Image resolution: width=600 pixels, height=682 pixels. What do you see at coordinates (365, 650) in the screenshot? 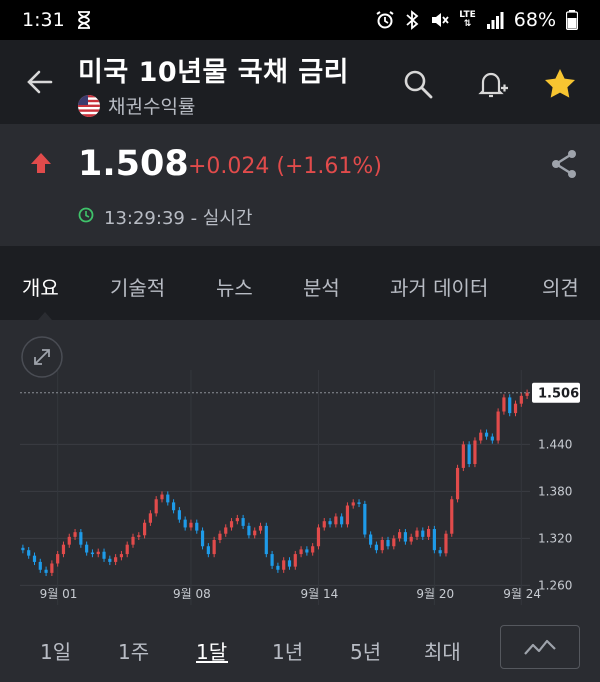
I see `range-5-year: 5년` at bounding box center [365, 650].